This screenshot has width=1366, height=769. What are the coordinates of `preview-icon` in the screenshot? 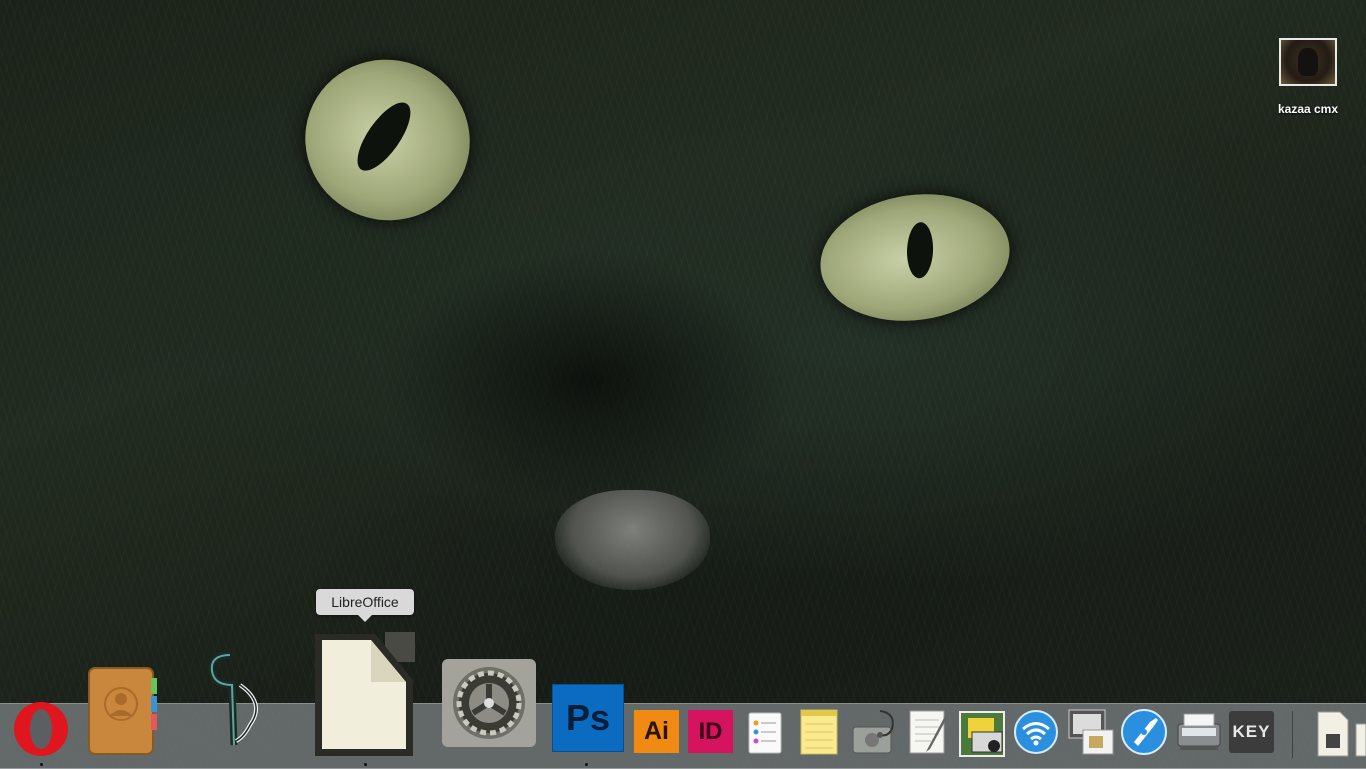 It's located at (1091, 732).